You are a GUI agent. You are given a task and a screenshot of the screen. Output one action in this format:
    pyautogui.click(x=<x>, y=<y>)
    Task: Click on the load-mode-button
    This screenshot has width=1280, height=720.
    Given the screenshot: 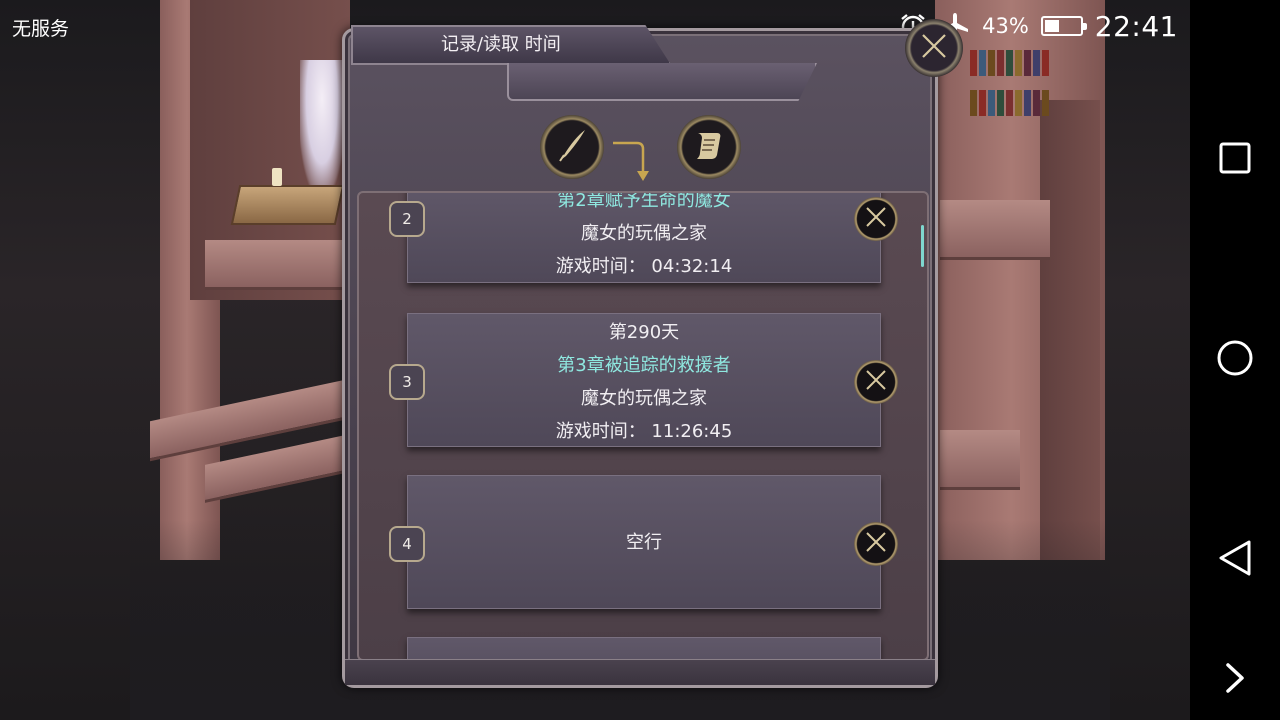 What is the action you would take?
    pyautogui.click(x=709, y=147)
    